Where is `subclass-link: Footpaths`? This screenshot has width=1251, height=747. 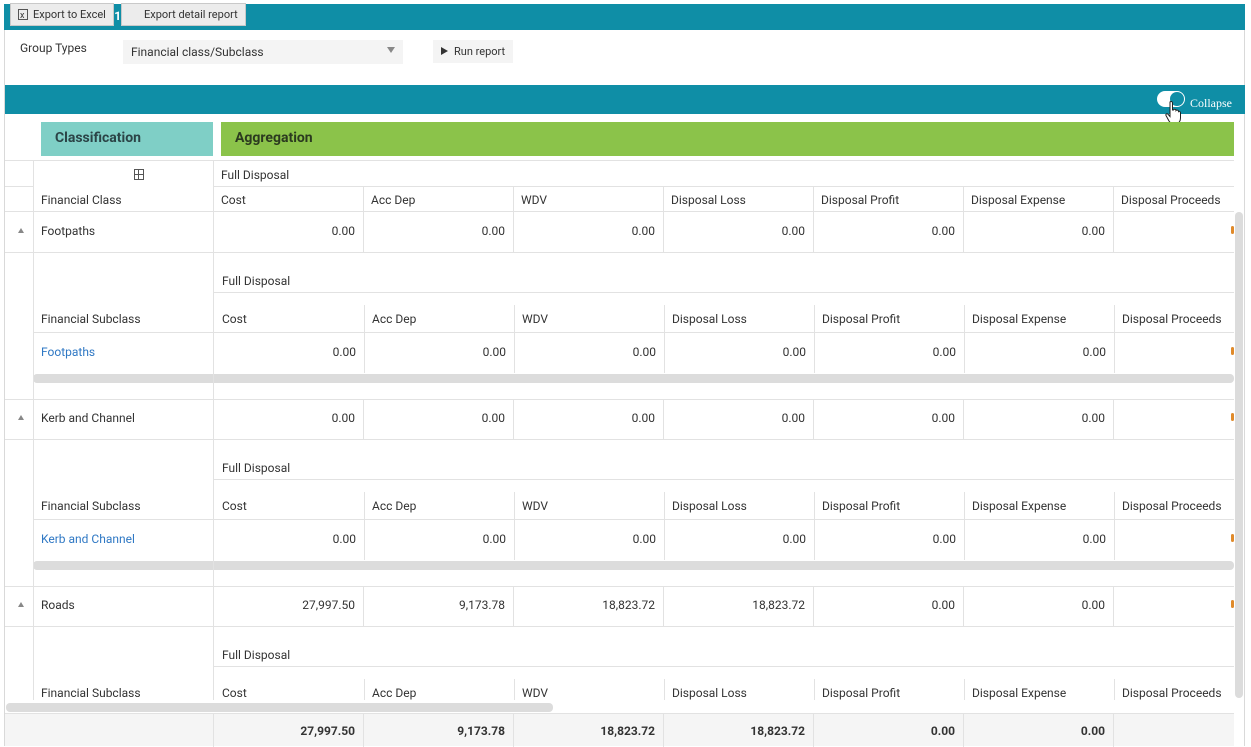
subclass-link: Footpaths is located at coordinates (68, 352).